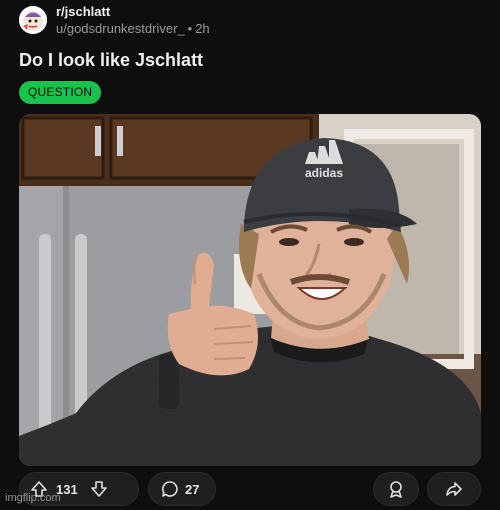 The height and width of the screenshot is (510, 500). I want to click on watermark: imgflip.com, so click(33, 498).